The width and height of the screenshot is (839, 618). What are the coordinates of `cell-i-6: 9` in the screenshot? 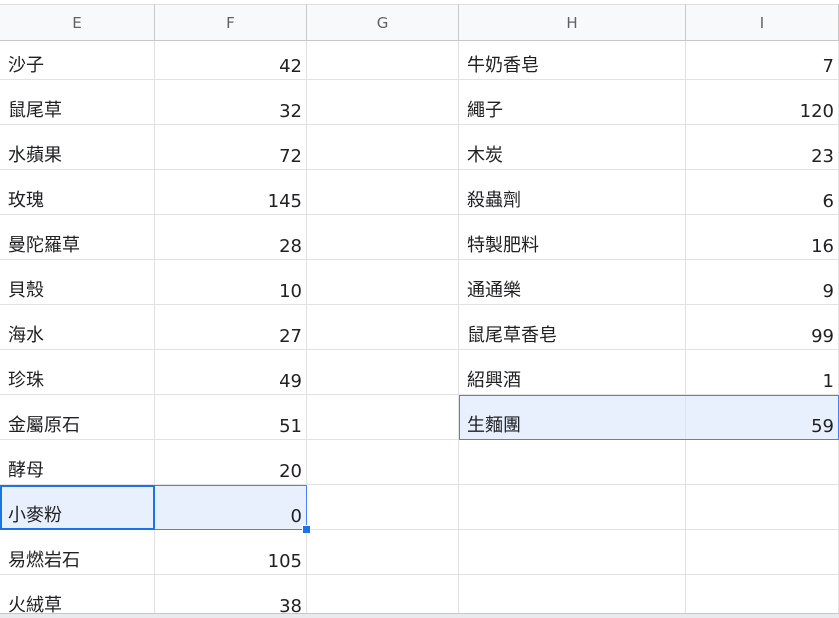 It's located at (762, 282).